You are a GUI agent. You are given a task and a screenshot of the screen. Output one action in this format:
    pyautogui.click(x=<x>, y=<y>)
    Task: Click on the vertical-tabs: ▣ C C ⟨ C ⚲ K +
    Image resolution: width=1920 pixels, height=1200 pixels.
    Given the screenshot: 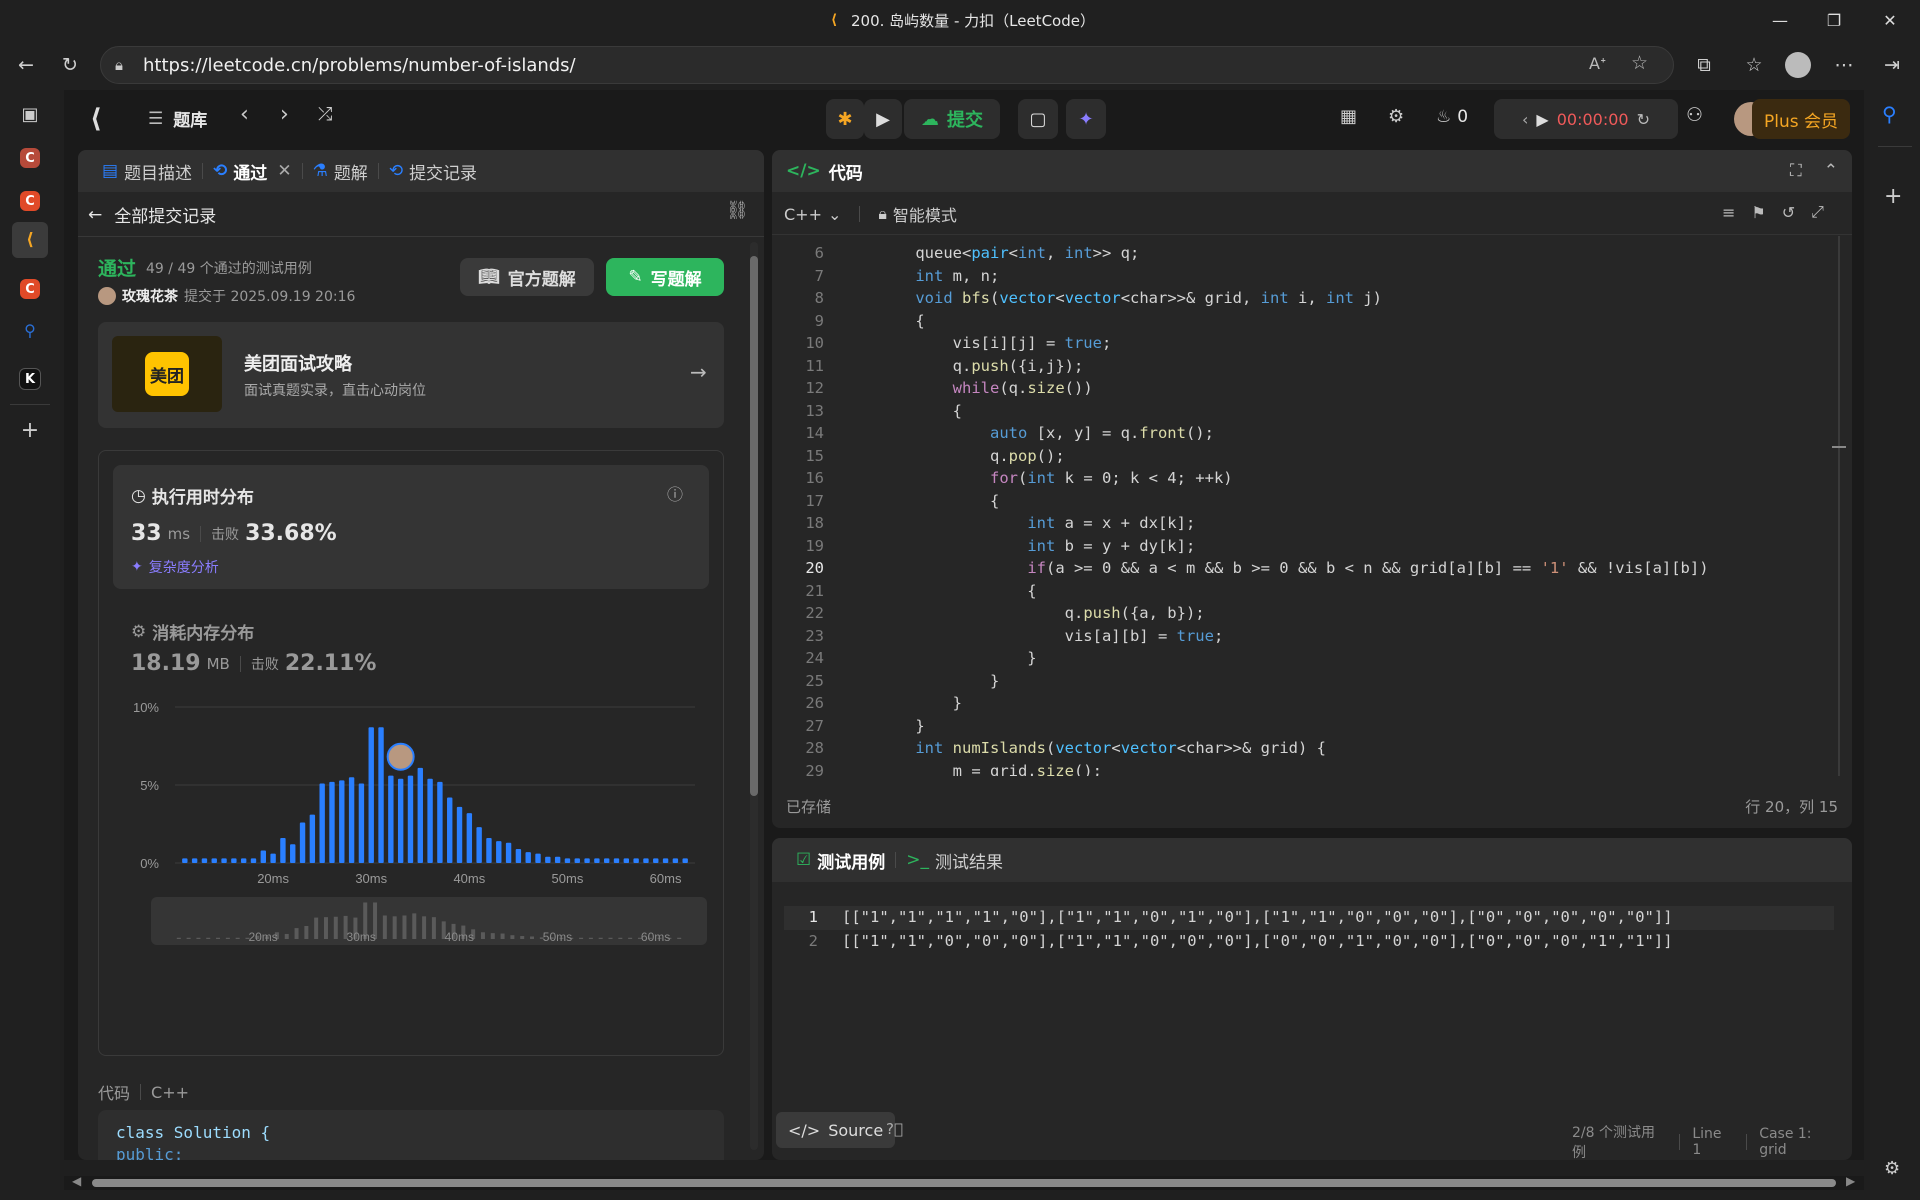 What is the action you would take?
    pyautogui.click(x=30, y=645)
    